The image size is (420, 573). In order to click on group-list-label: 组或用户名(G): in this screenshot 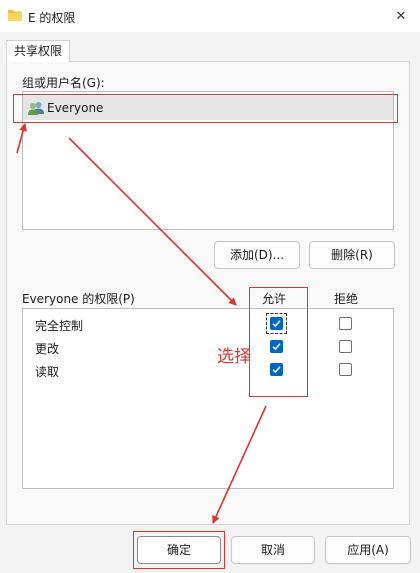, I will do `click(63, 83)`.